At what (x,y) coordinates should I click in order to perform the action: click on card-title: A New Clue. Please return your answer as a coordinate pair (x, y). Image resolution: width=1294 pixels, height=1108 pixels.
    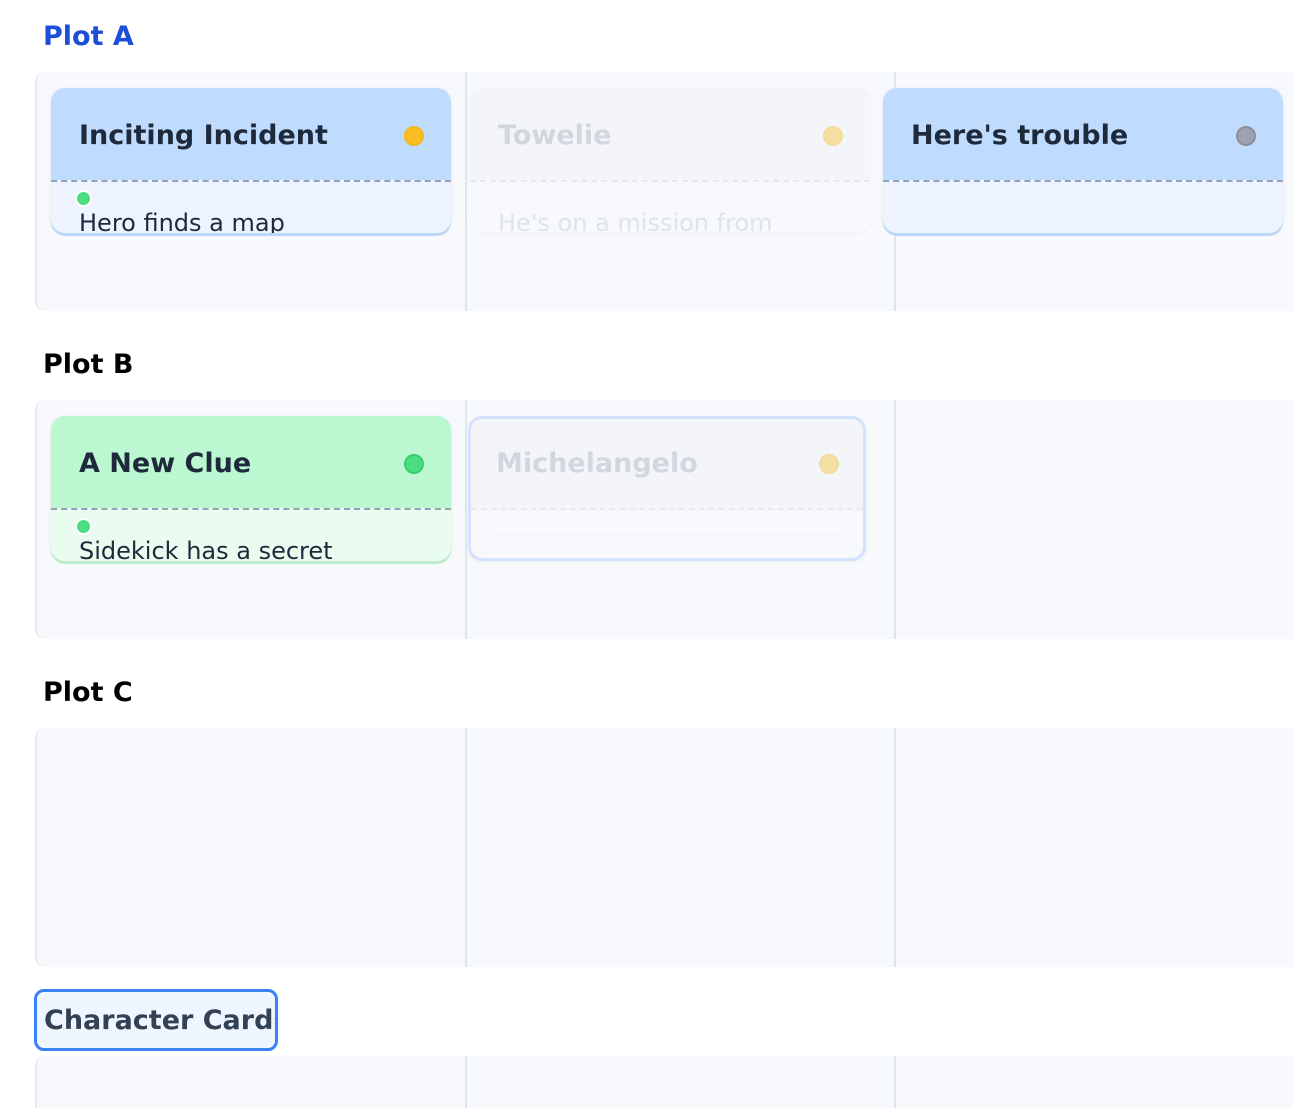
    Looking at the image, I should click on (165, 464).